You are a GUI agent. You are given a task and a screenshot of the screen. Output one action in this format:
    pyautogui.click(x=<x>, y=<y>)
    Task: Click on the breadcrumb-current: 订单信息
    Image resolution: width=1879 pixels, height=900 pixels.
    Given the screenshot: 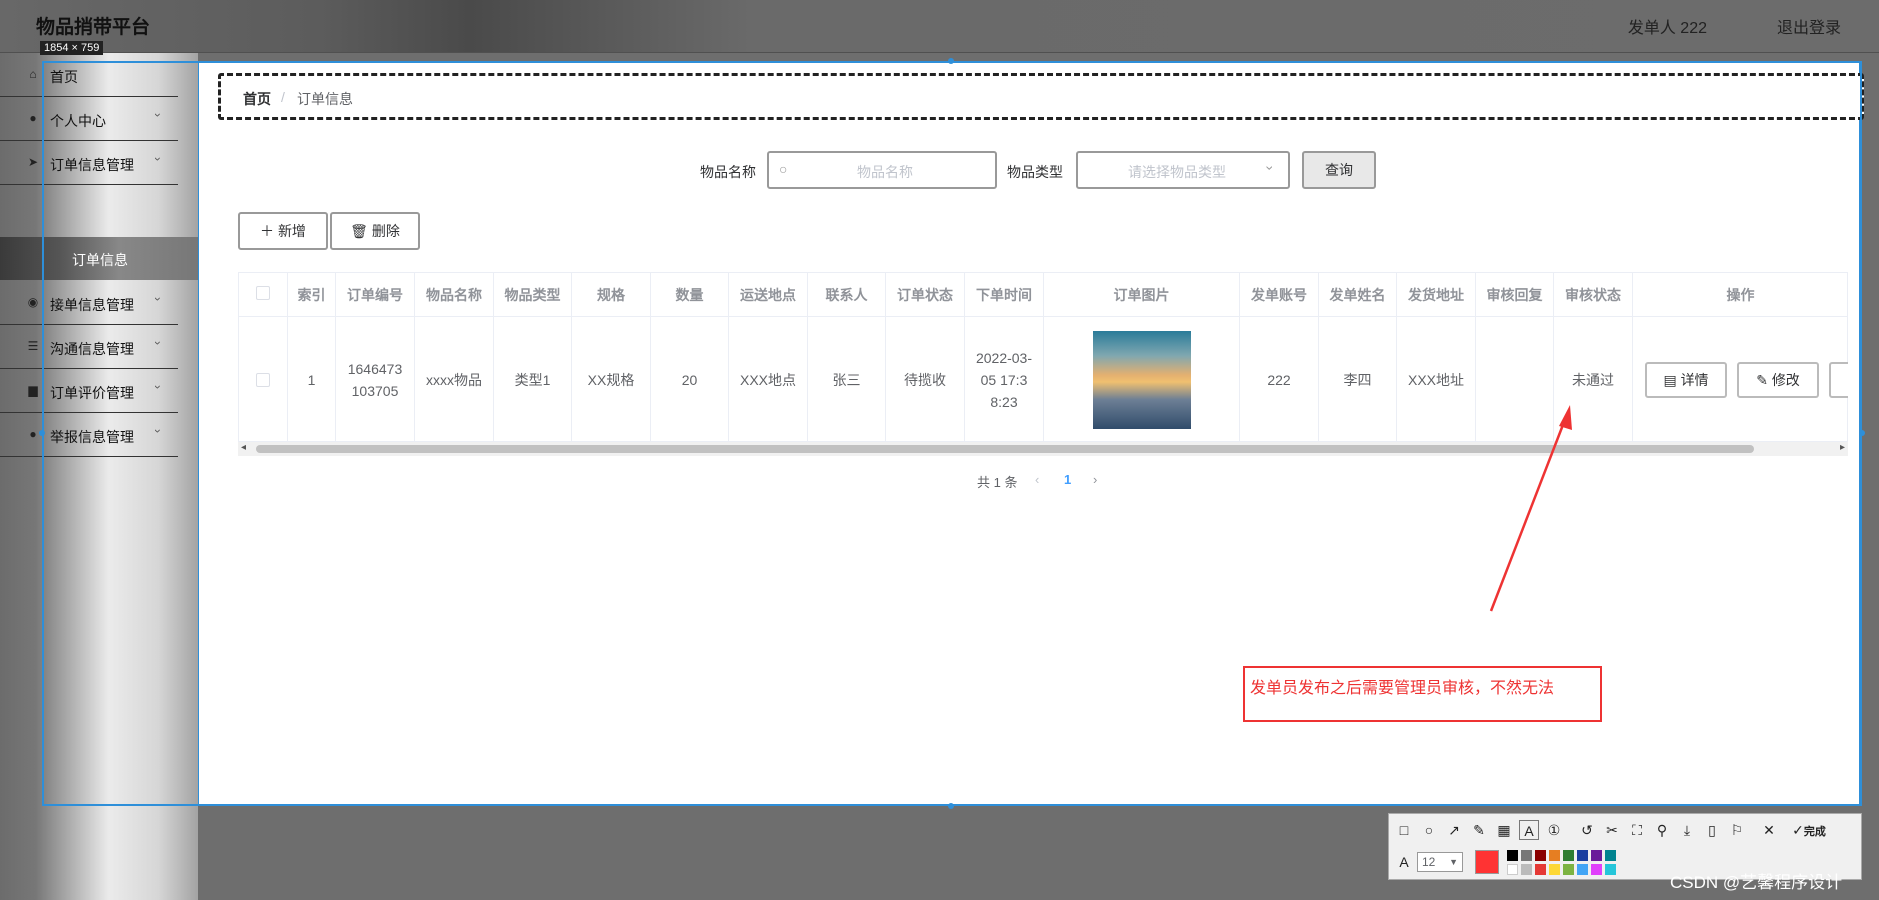 What is the action you would take?
    pyautogui.click(x=325, y=99)
    